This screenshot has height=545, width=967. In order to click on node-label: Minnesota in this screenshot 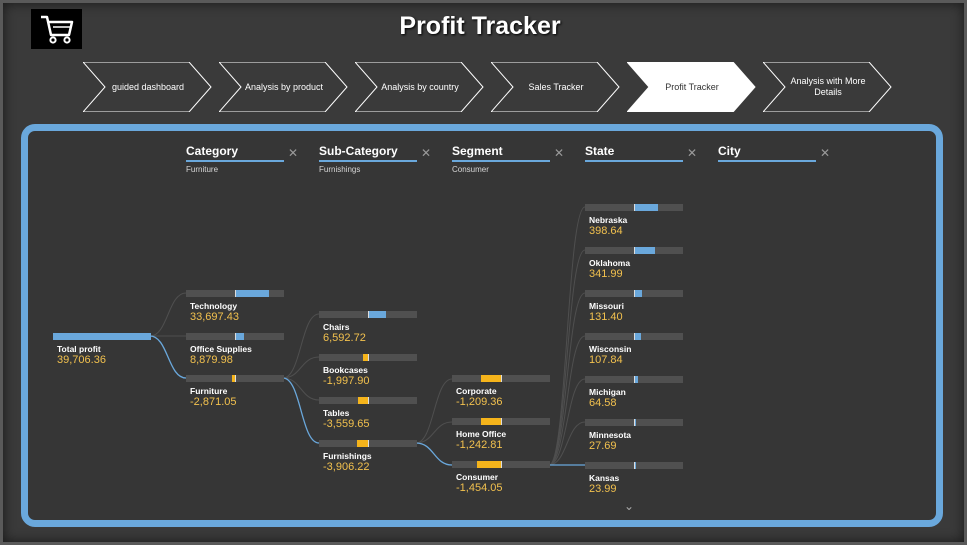, I will do `click(610, 435)`.